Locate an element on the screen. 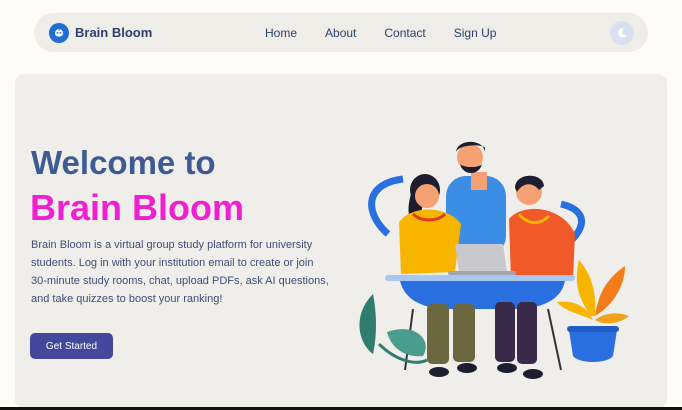 The image size is (682, 410). plant-left is located at coordinates (393, 329).